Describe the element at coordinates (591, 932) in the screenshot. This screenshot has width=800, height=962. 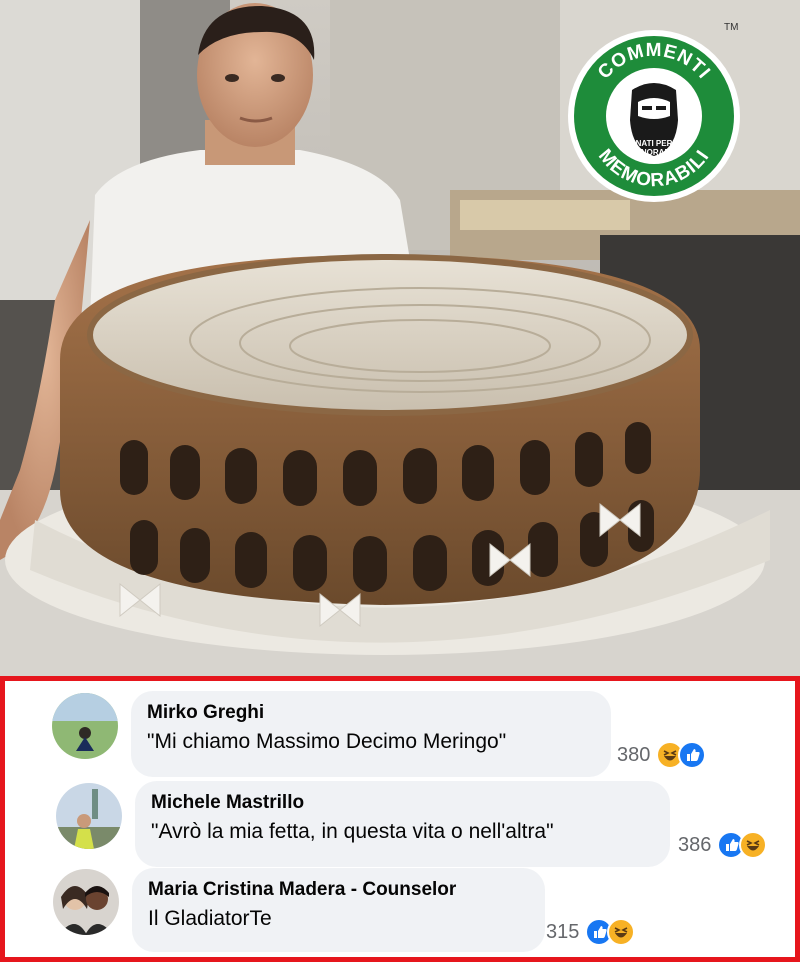
I see `reaction-summary: 315` at that location.